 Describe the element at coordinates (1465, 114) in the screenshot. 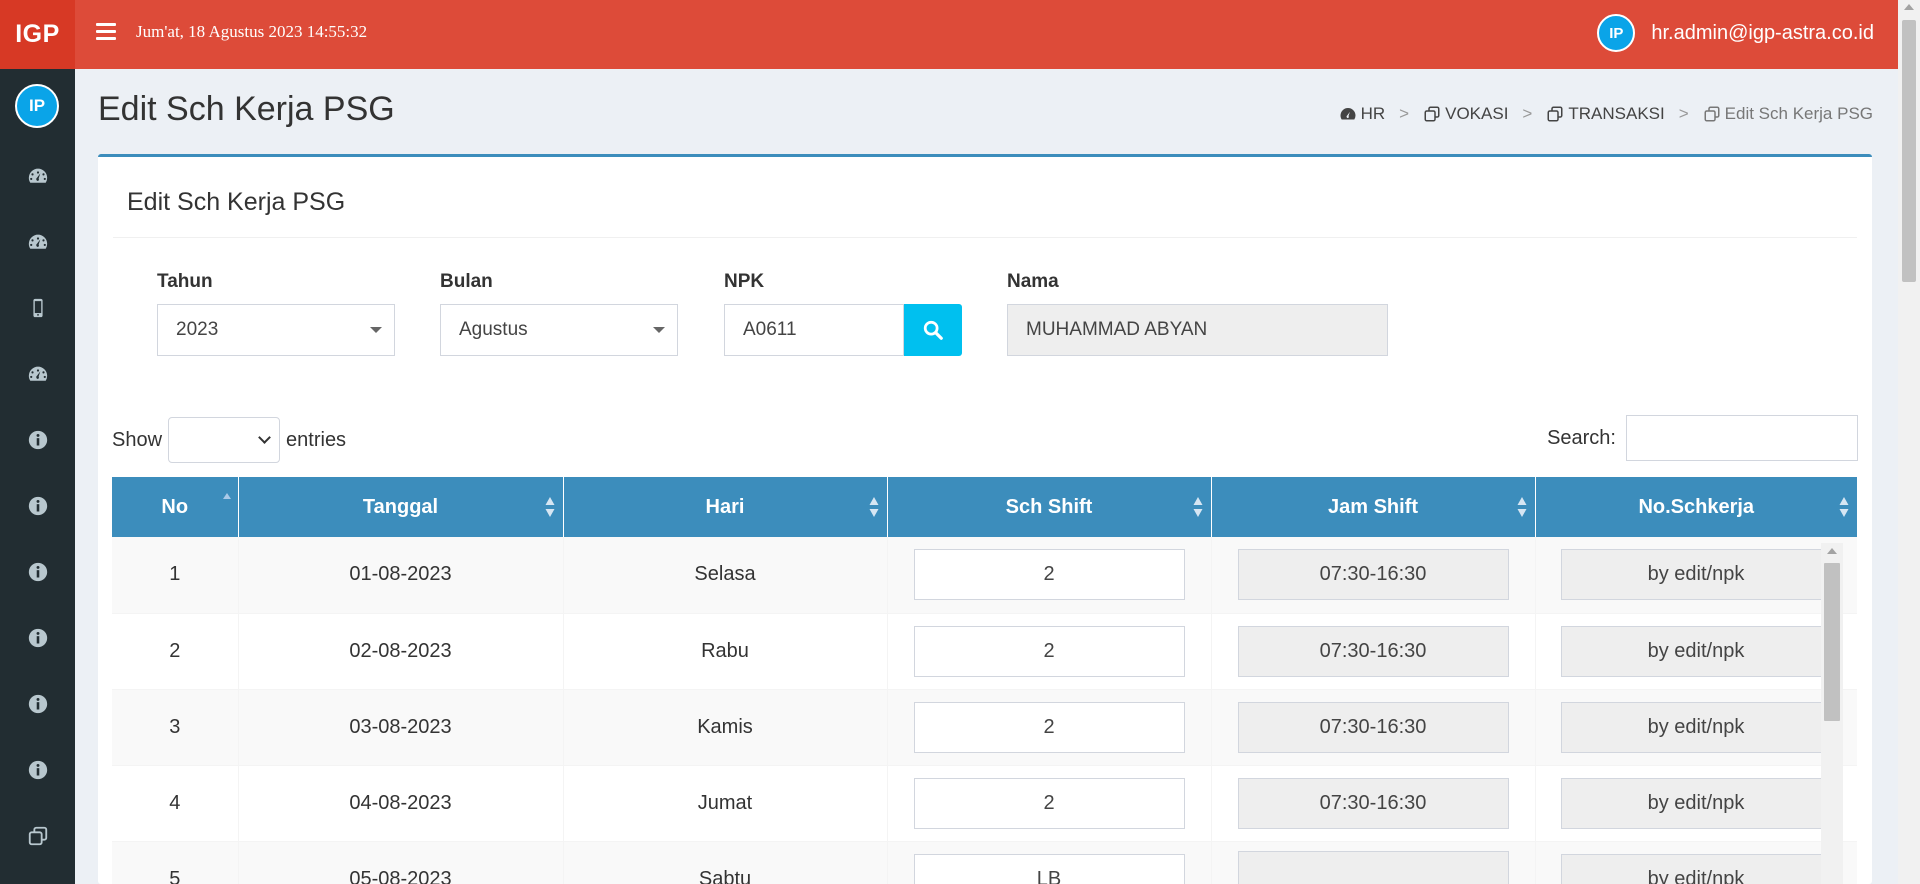

I see `breadcrumb-vokasi: VOKASI` at that location.